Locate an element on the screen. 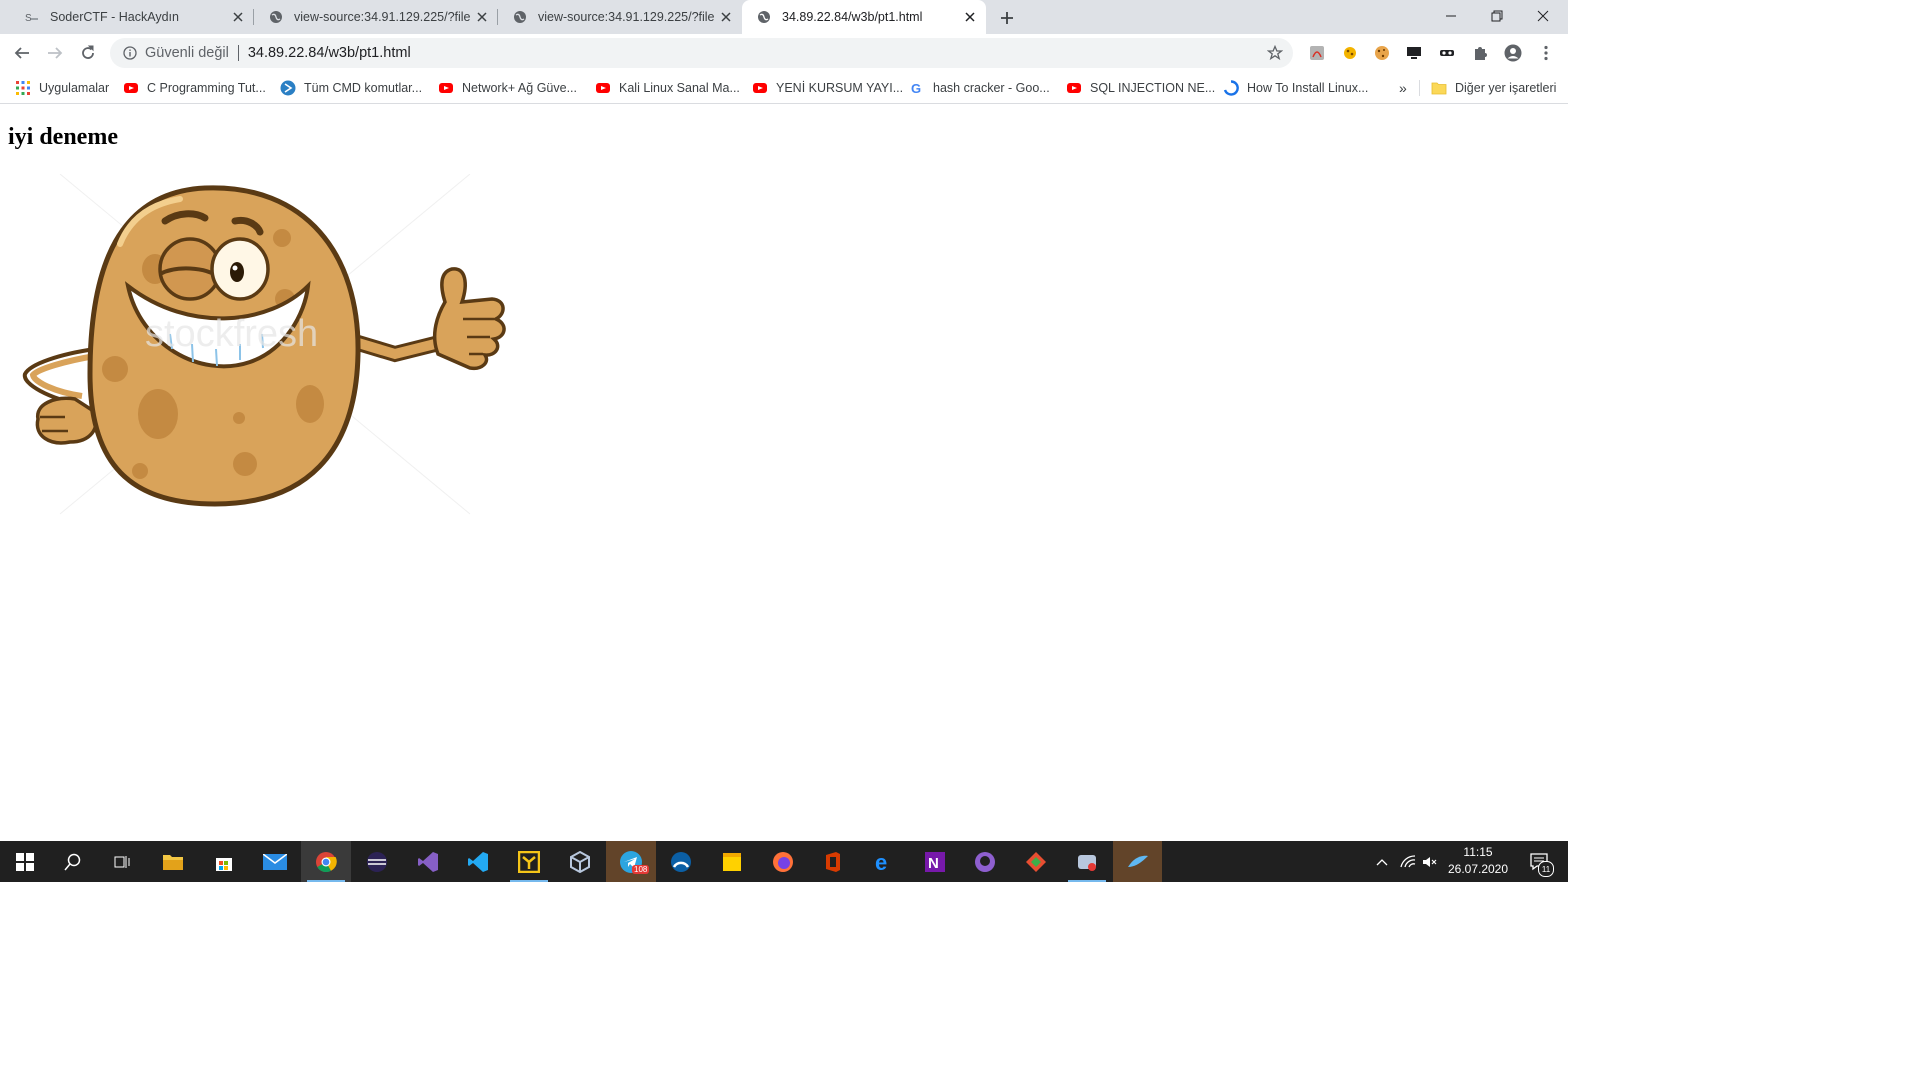 This screenshot has height=1080, width=1920. virtualbox-button is located at coordinates (580, 861).